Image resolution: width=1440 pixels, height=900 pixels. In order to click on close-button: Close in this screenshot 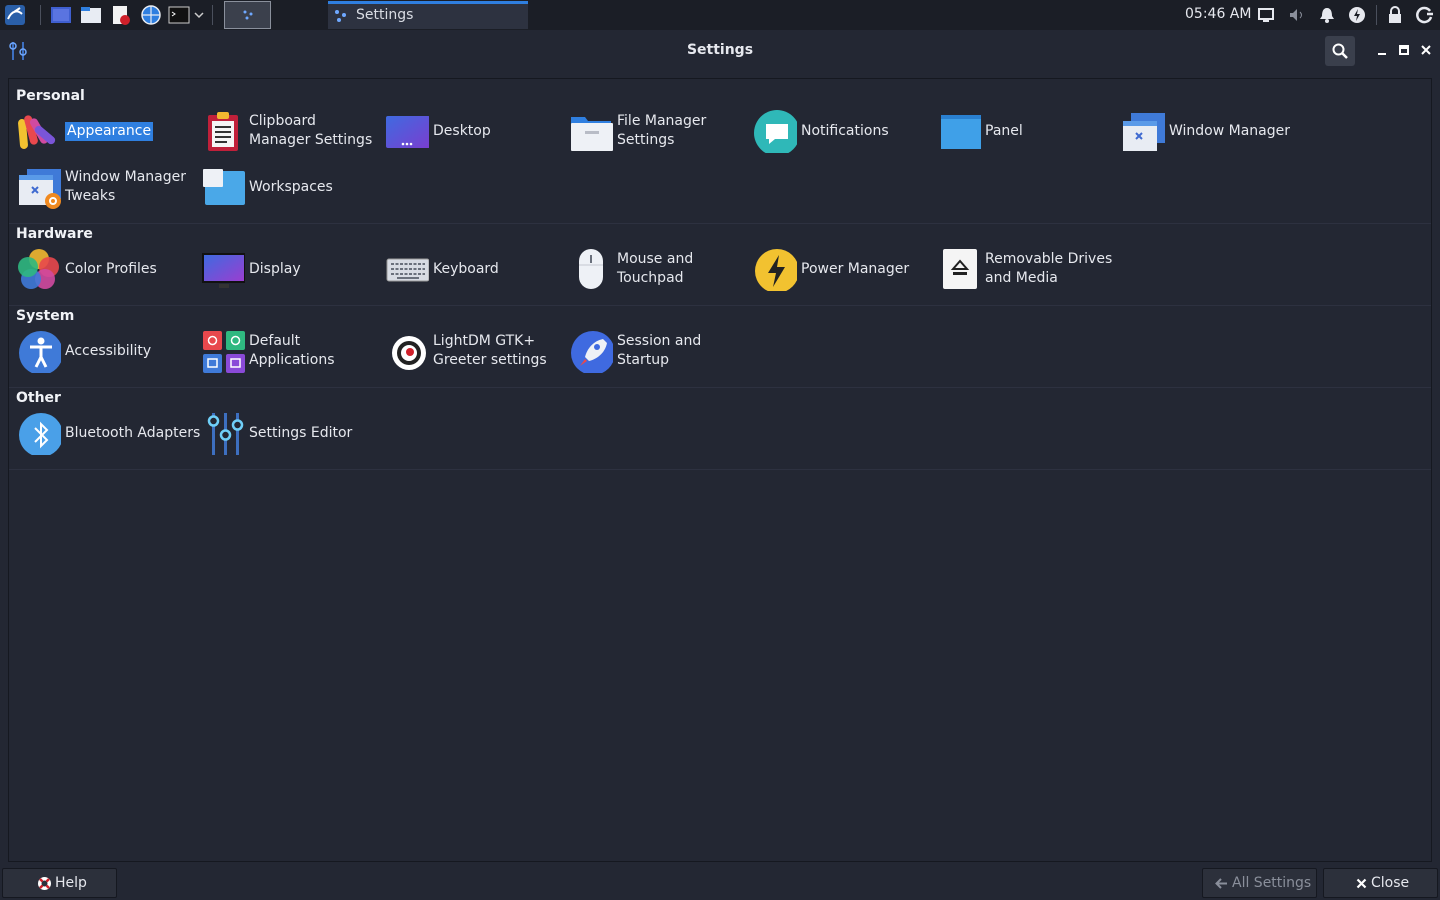, I will do `click(1380, 883)`.